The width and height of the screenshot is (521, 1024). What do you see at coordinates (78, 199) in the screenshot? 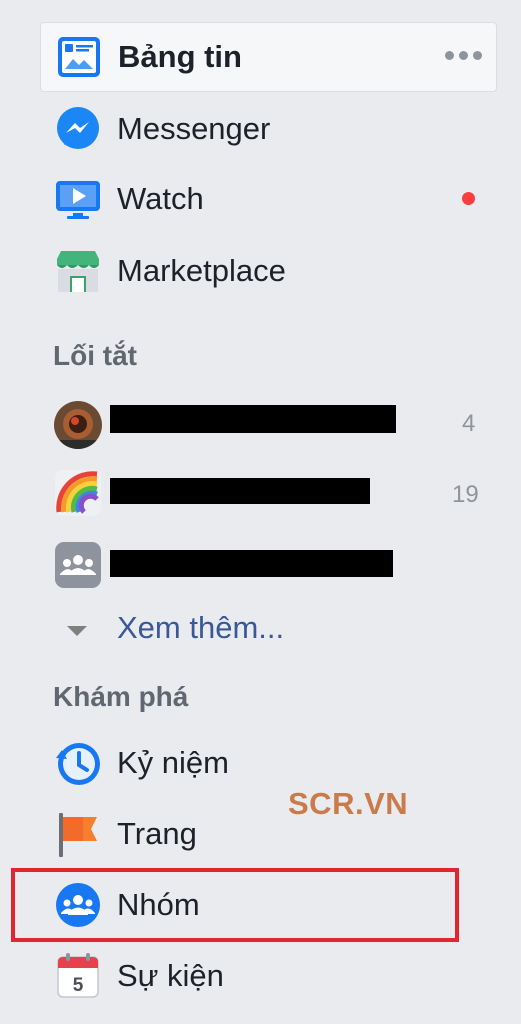
I see `watch-icon` at bounding box center [78, 199].